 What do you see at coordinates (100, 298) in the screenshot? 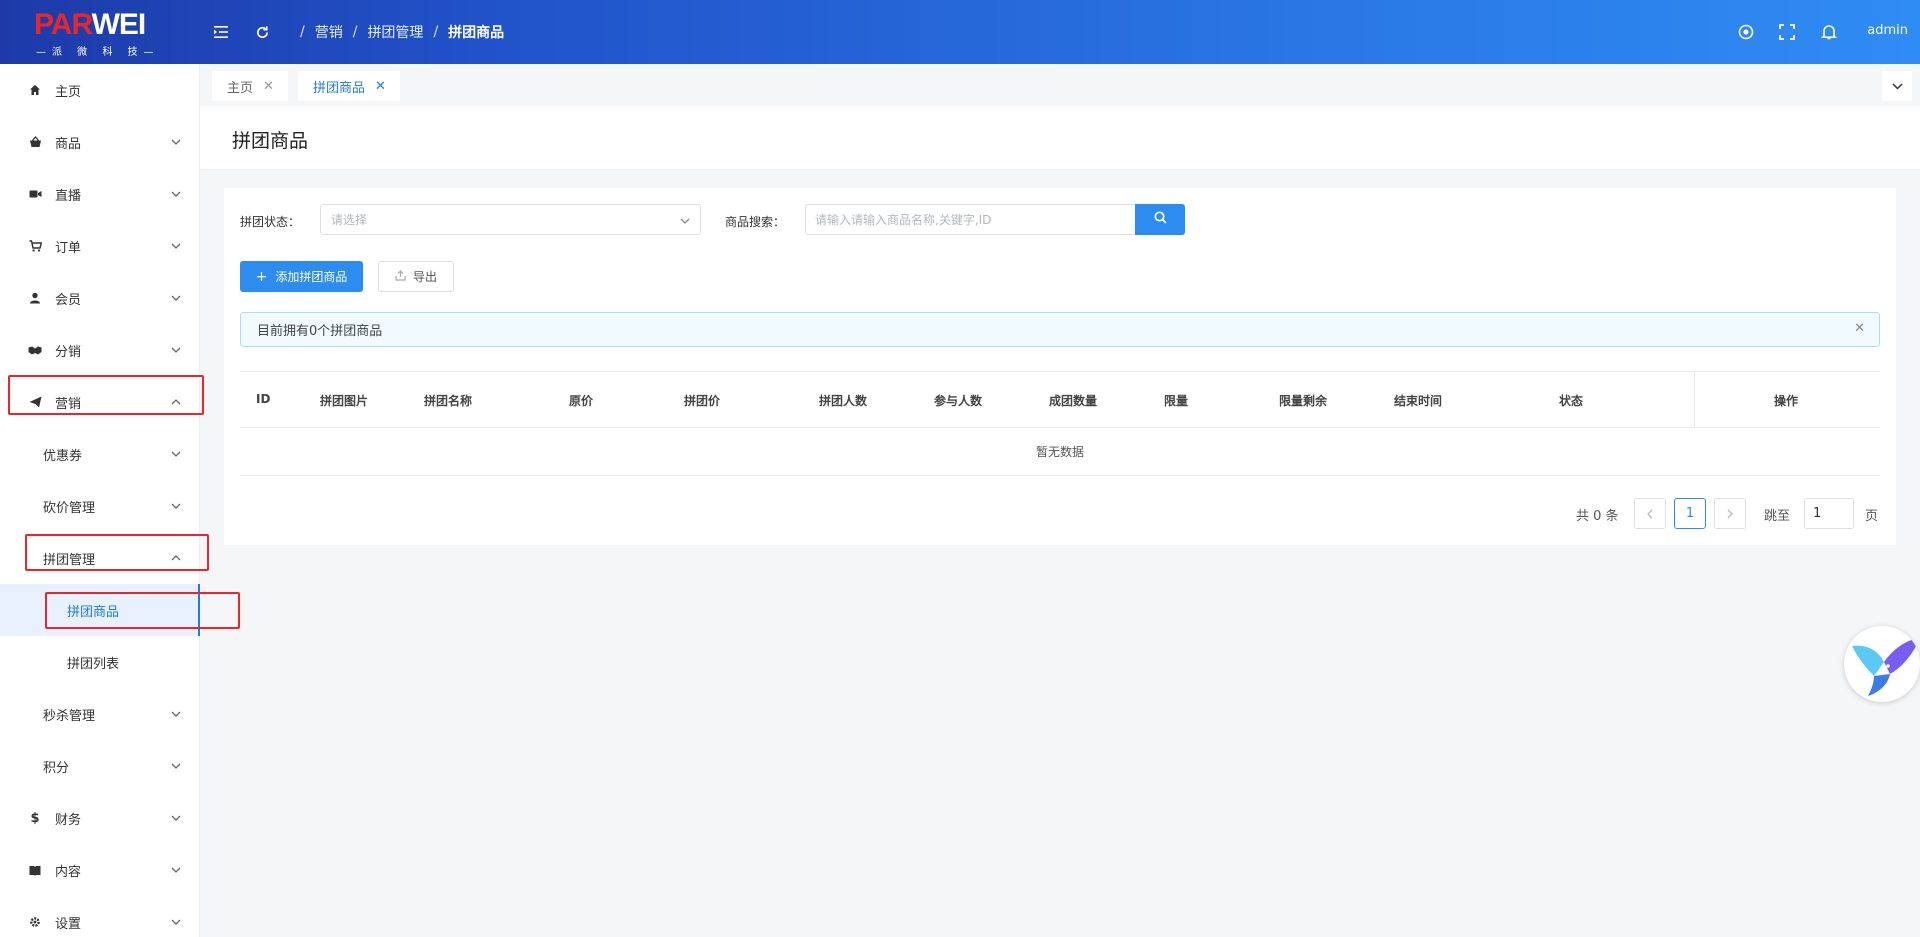
I see `sidebar-item-members: 会员` at bounding box center [100, 298].